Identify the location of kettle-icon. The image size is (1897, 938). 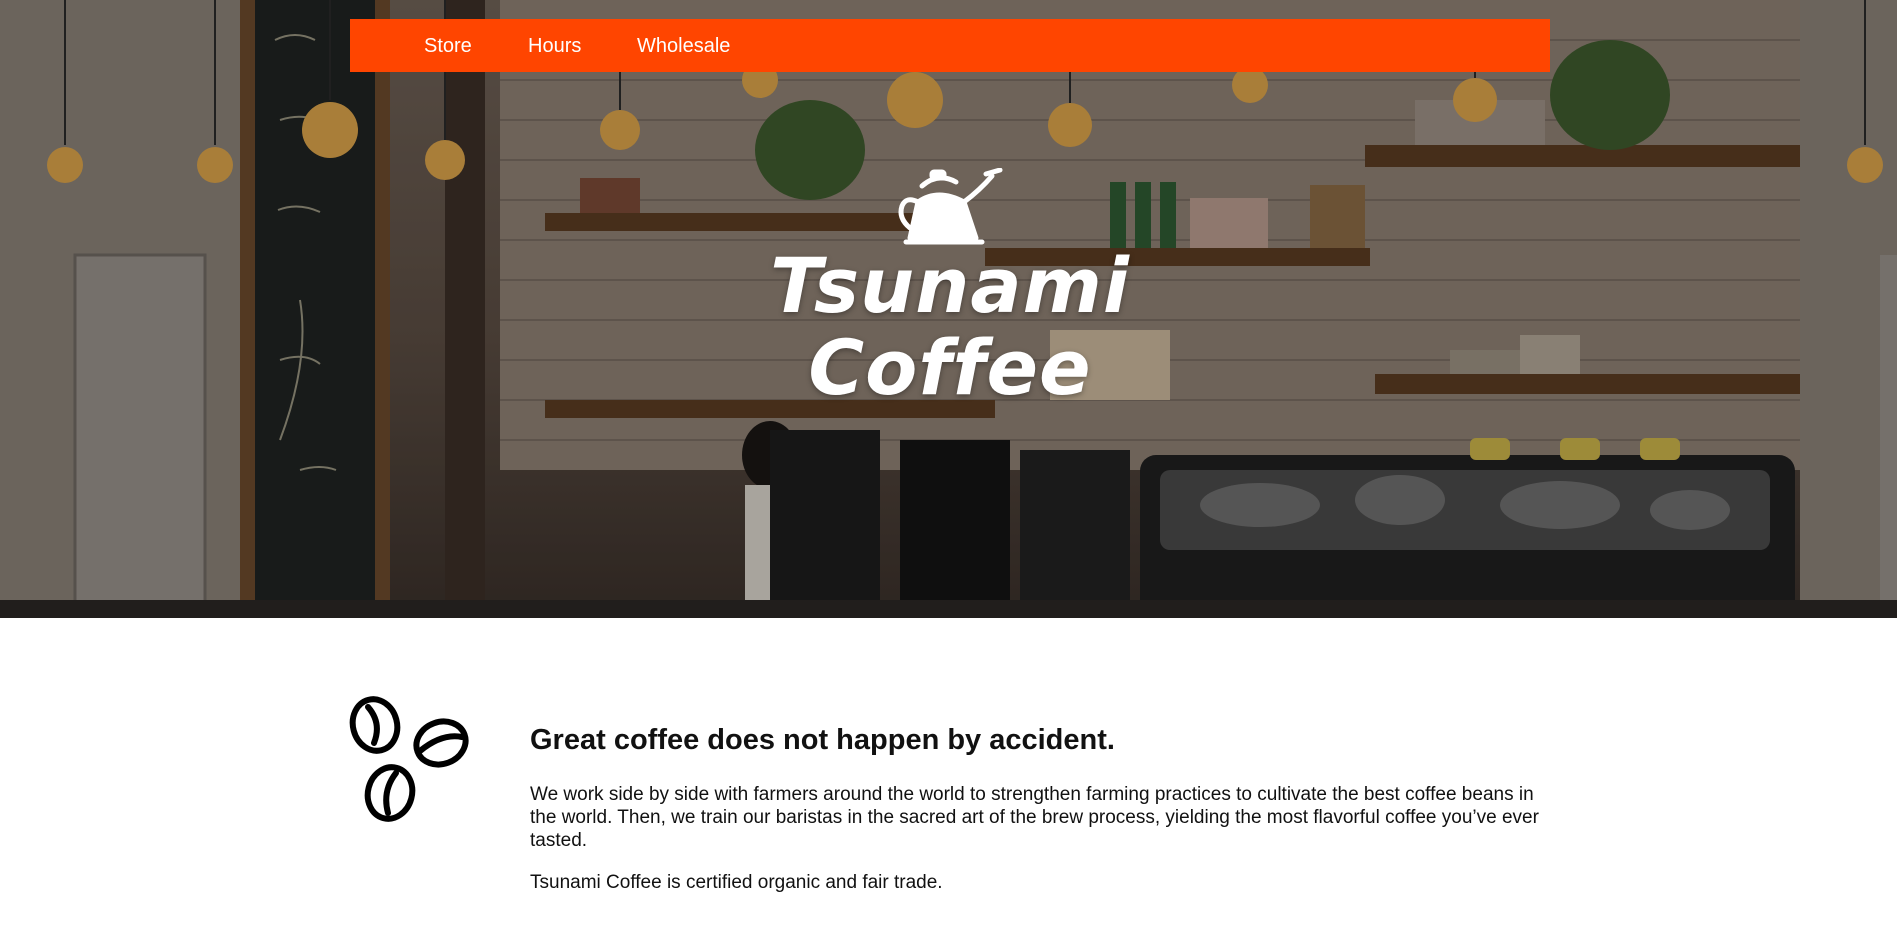
(950, 206).